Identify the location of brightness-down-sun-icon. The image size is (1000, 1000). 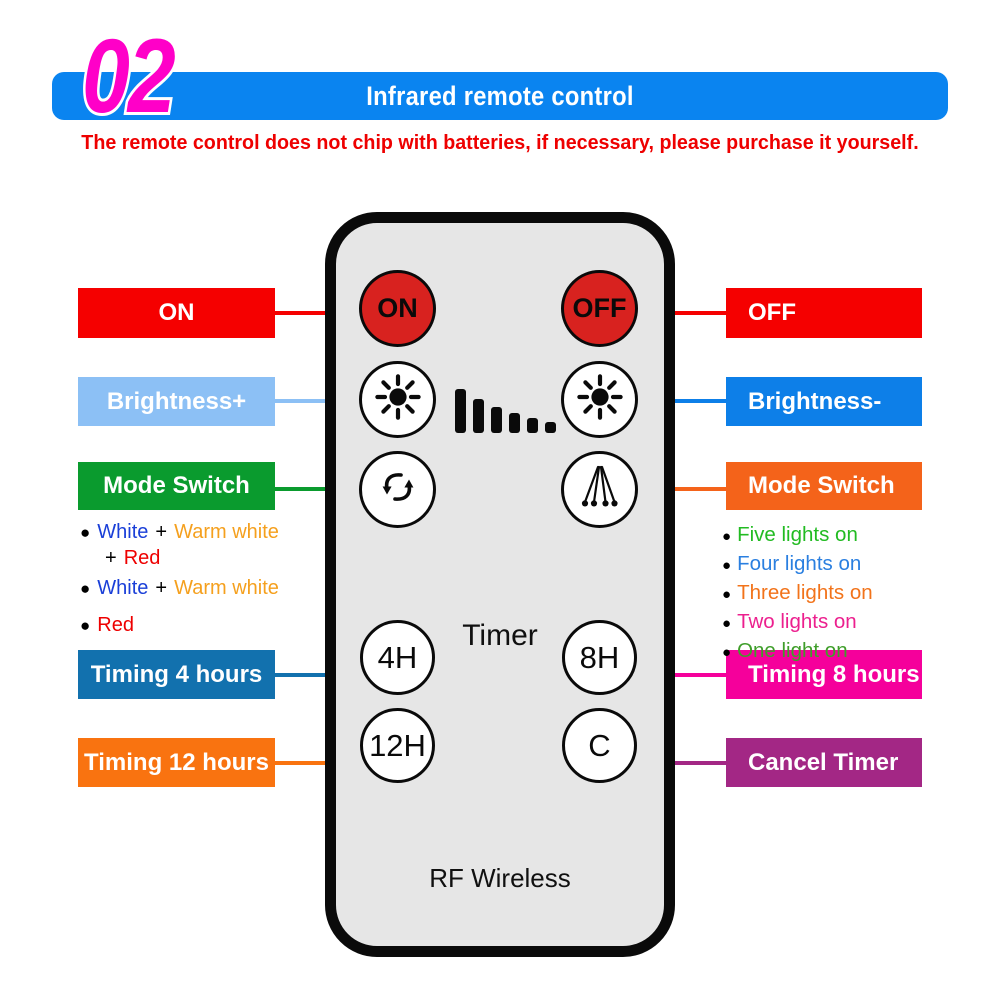
(600, 399).